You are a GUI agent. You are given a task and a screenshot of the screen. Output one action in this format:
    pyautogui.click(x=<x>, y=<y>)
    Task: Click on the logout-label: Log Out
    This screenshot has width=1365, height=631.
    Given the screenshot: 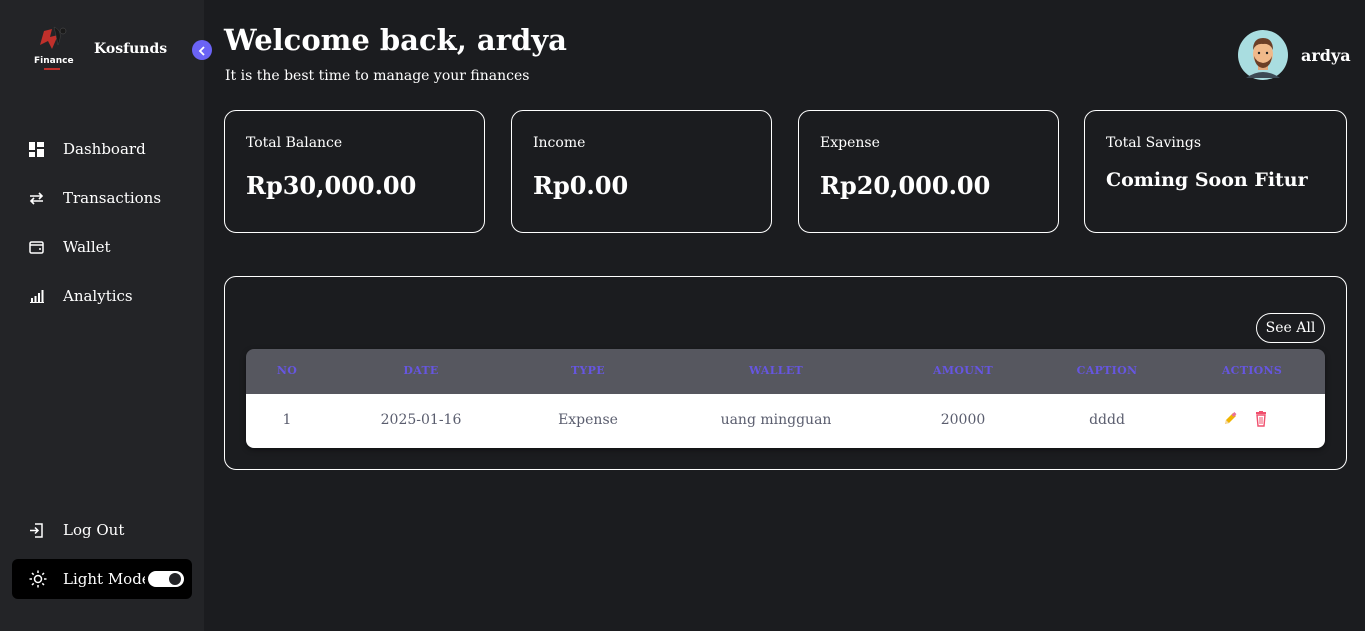 What is the action you would take?
    pyautogui.click(x=94, y=530)
    